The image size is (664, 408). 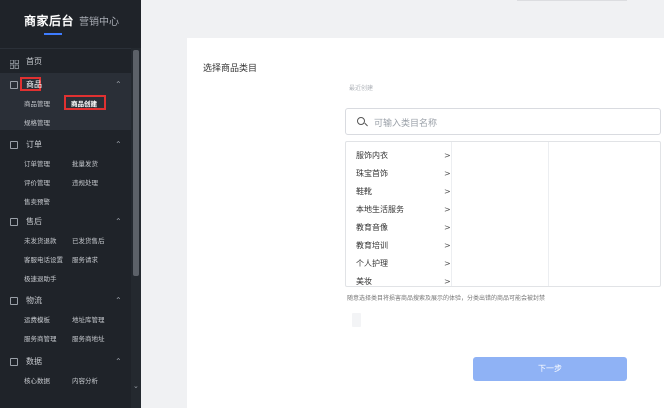 I want to click on nav-unshipped-refund: 未发货退款, so click(x=40, y=241).